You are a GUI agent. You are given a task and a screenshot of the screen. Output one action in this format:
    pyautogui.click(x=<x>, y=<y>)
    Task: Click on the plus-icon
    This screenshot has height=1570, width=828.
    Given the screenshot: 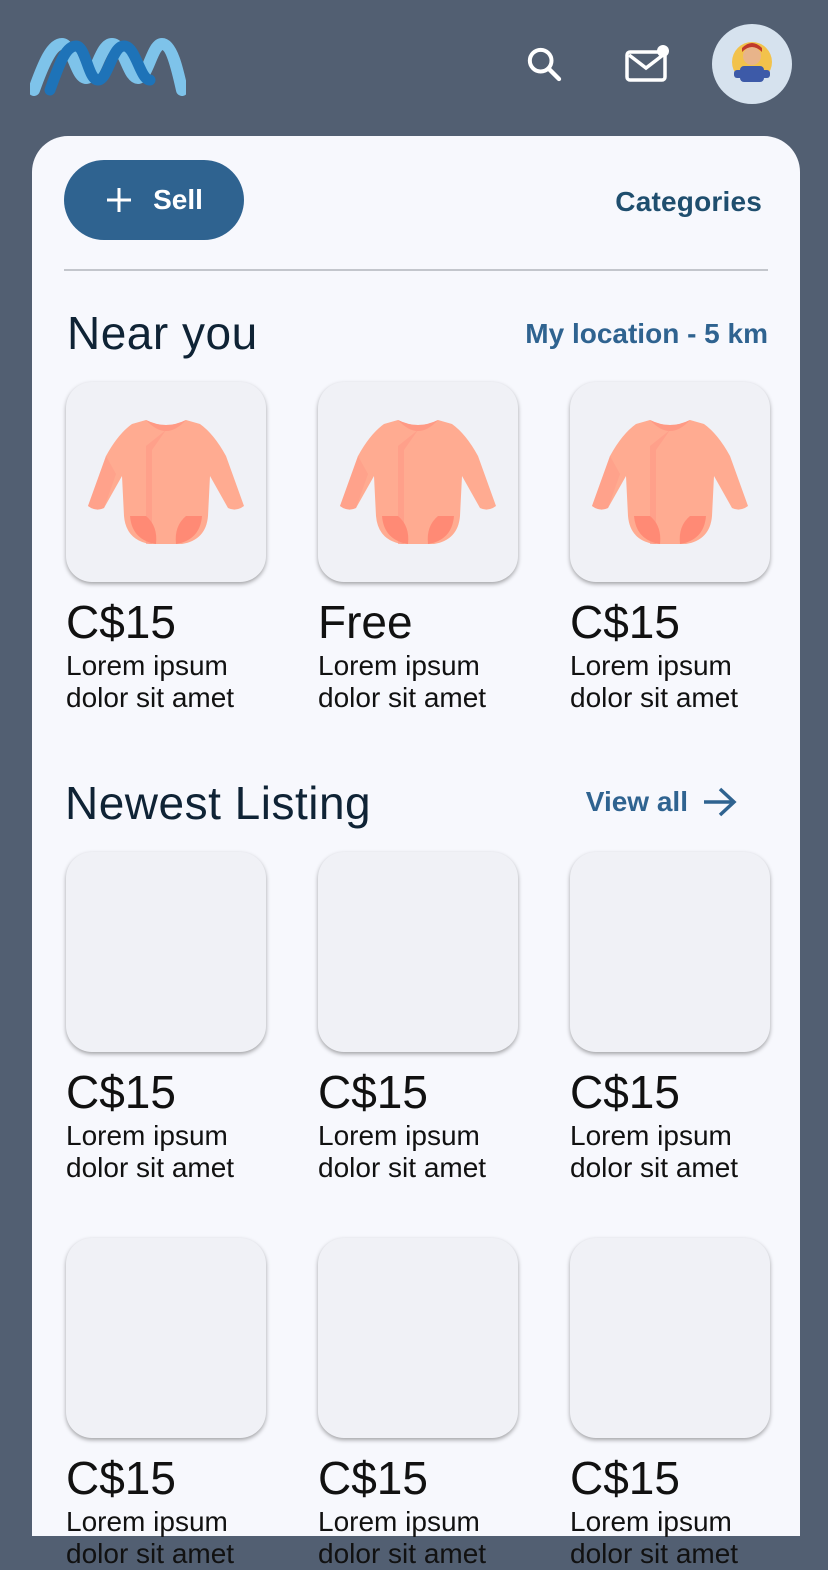 What is the action you would take?
    pyautogui.click(x=119, y=200)
    